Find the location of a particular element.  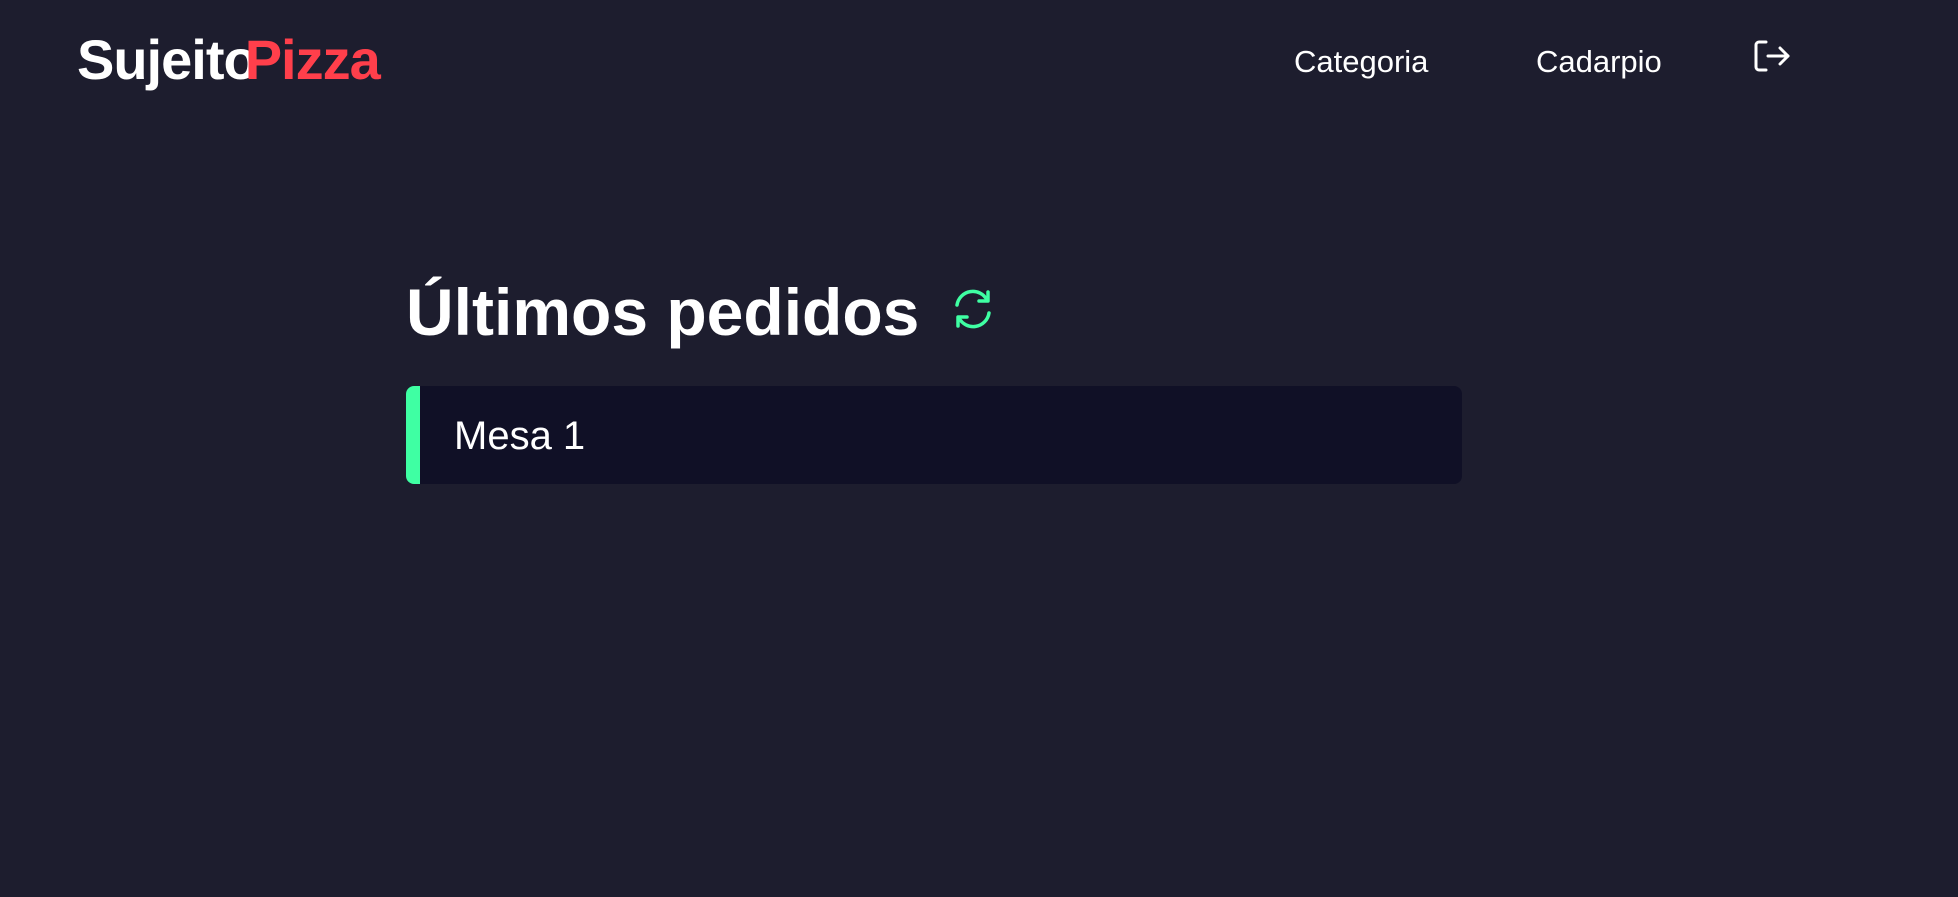

page-title: Últimos pedidos is located at coordinates (663, 312).